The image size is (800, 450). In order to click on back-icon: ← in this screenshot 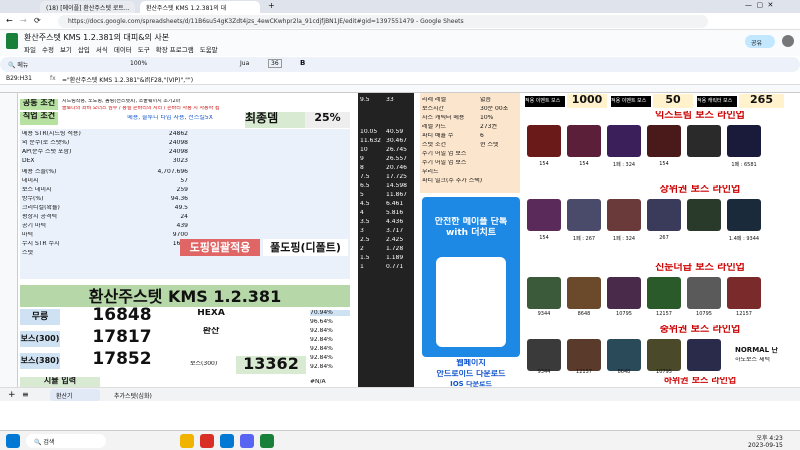, I will do `click(9, 20)`.